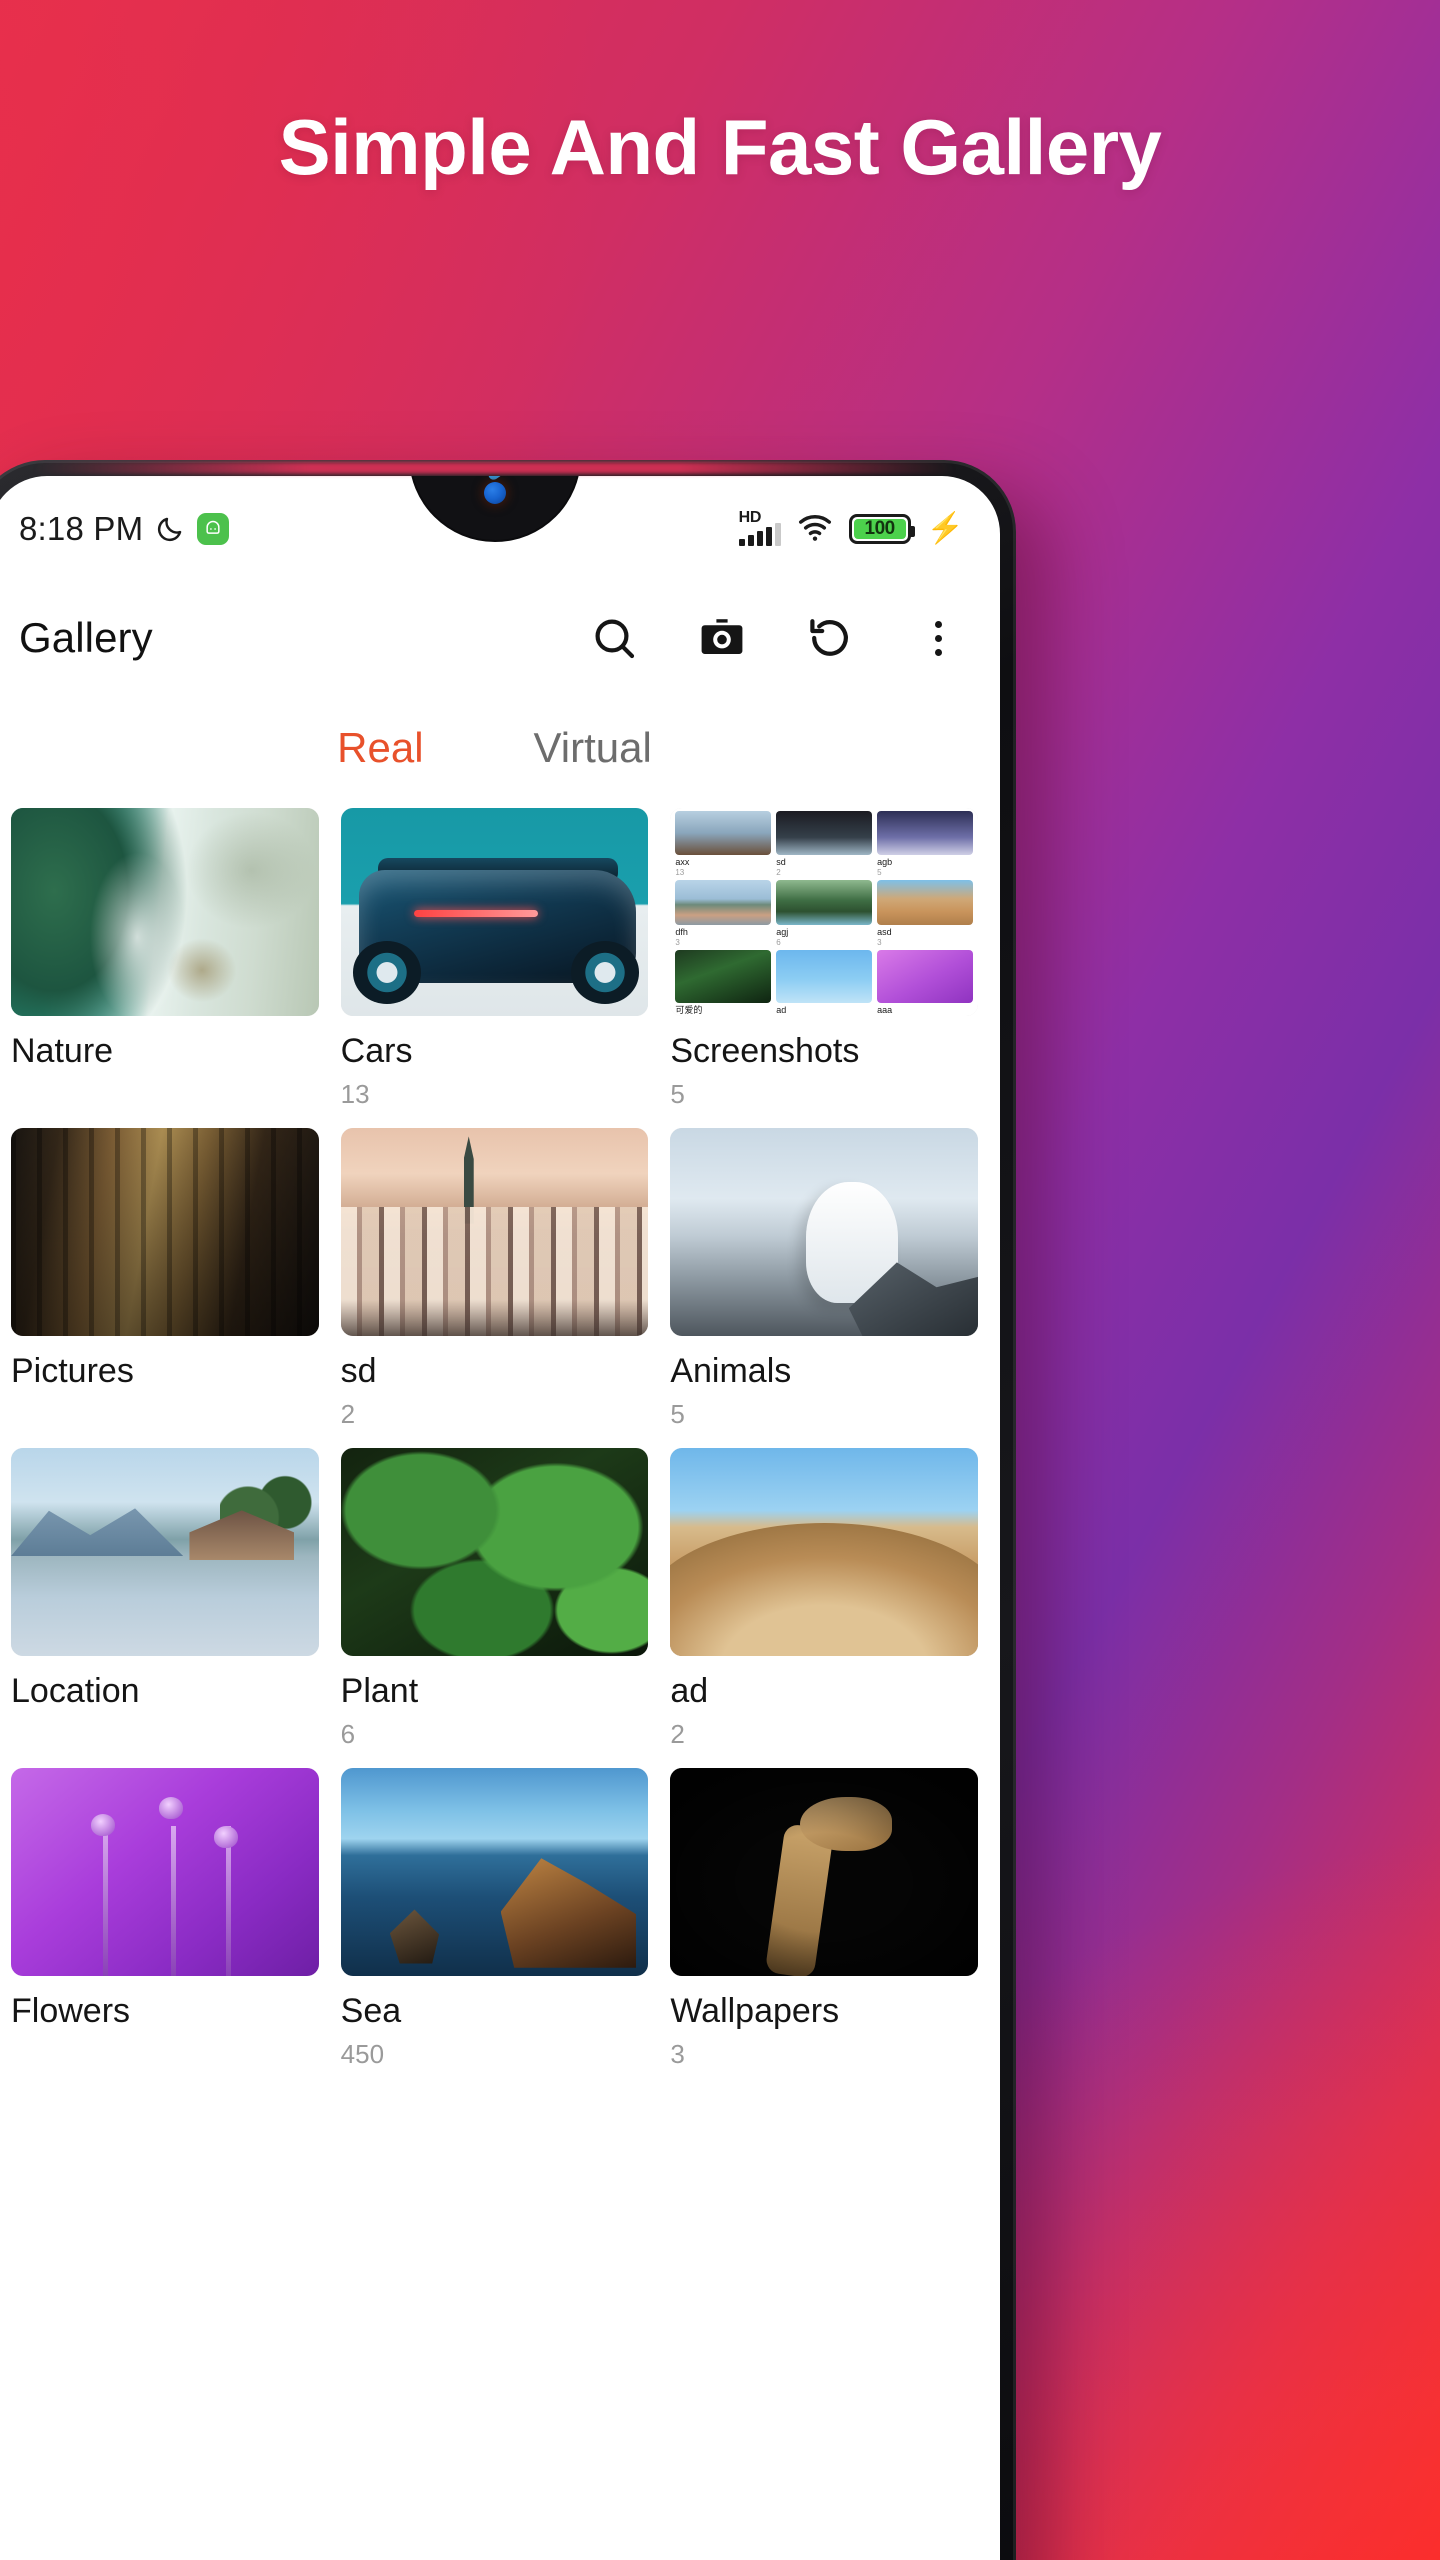 The image size is (1440, 2560). Describe the element at coordinates (376, 1051) in the screenshot. I see `album-name: Cars` at that location.